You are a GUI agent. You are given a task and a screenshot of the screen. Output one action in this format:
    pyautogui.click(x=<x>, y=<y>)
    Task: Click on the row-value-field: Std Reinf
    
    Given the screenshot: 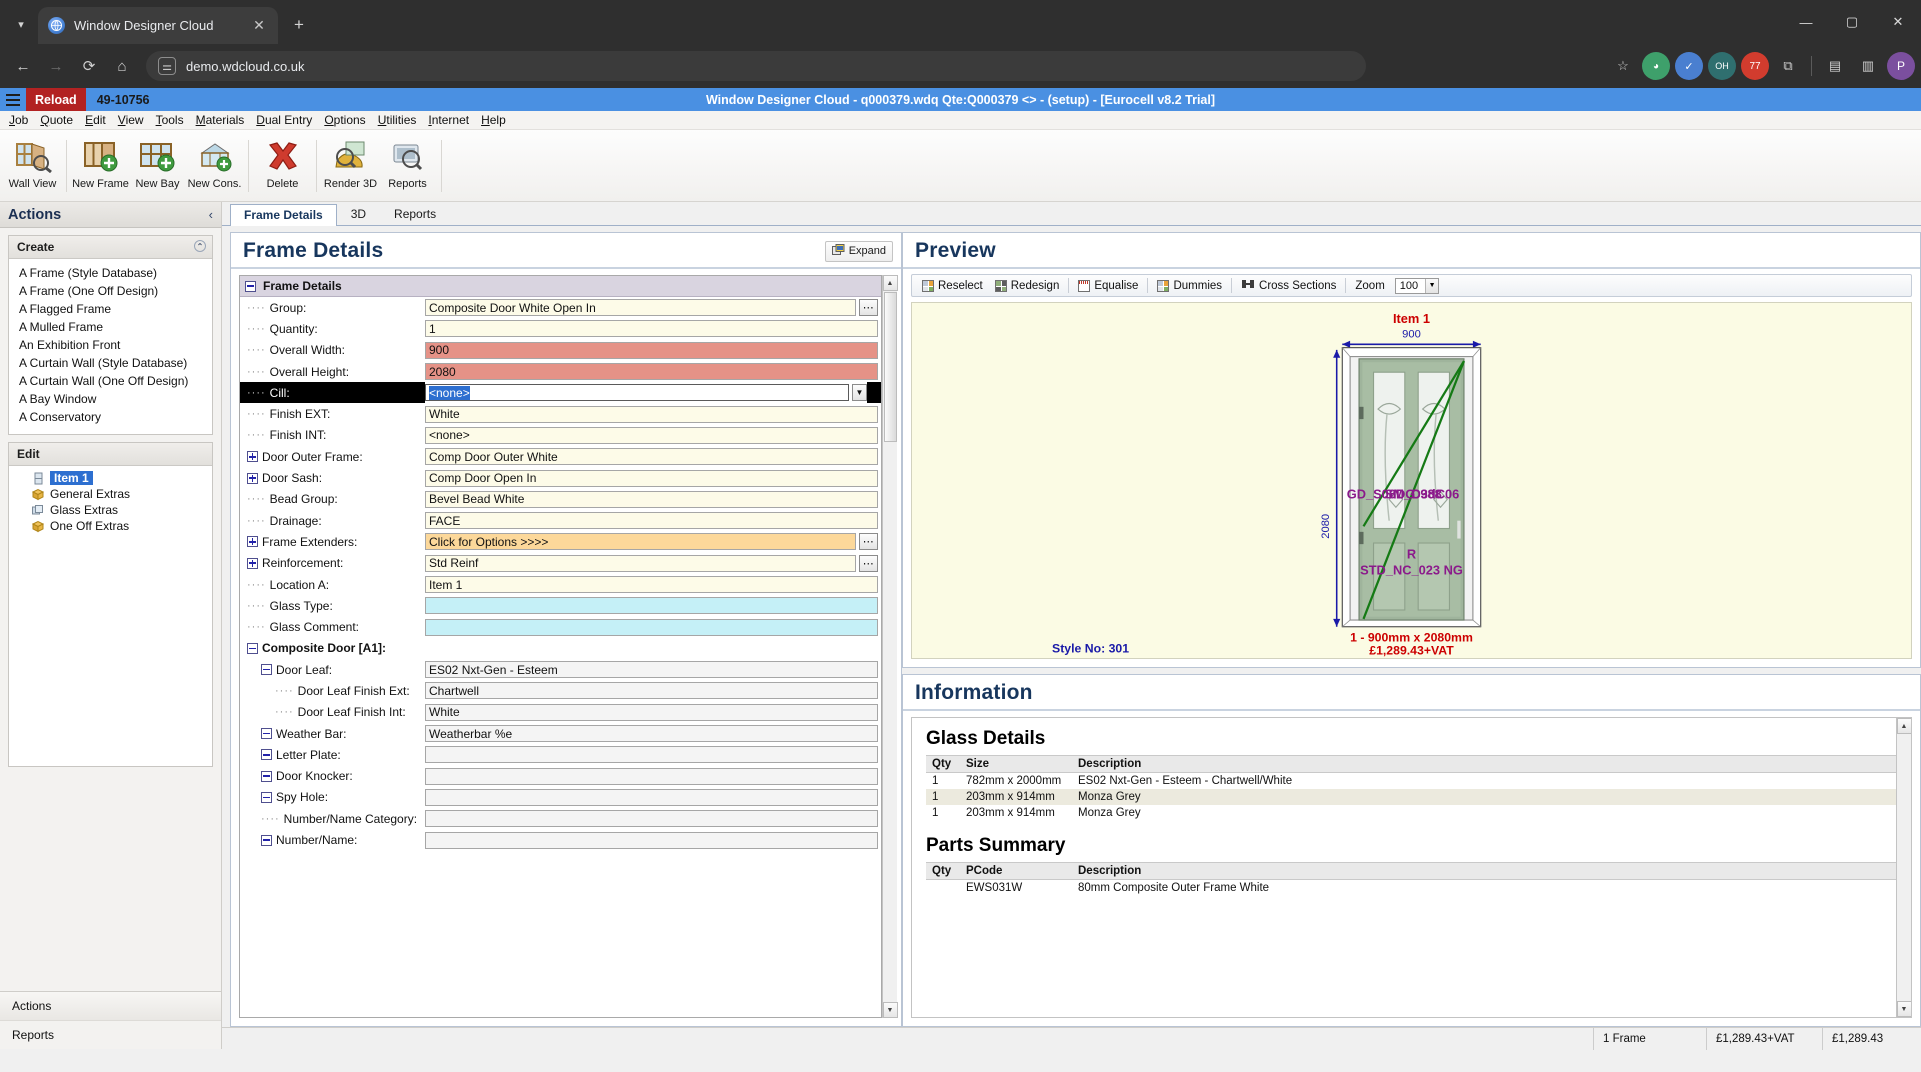 What is the action you would take?
    pyautogui.click(x=640, y=563)
    